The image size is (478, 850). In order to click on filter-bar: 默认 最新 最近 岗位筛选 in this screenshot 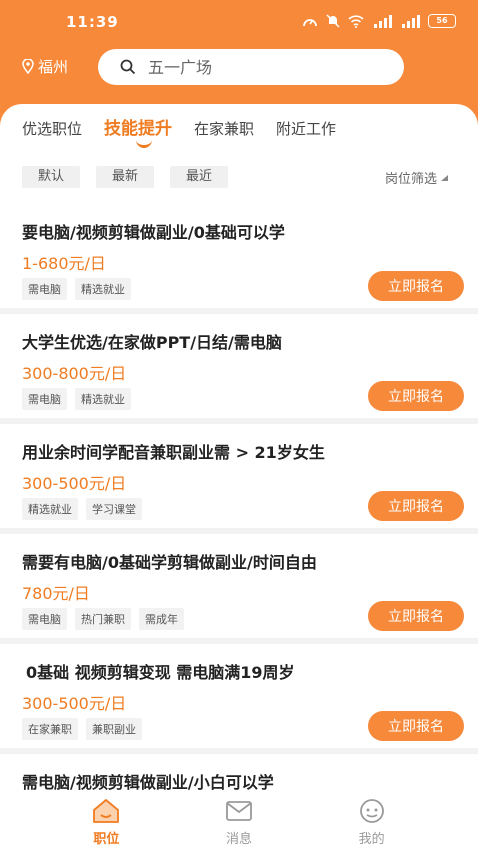, I will do `click(239, 178)`.